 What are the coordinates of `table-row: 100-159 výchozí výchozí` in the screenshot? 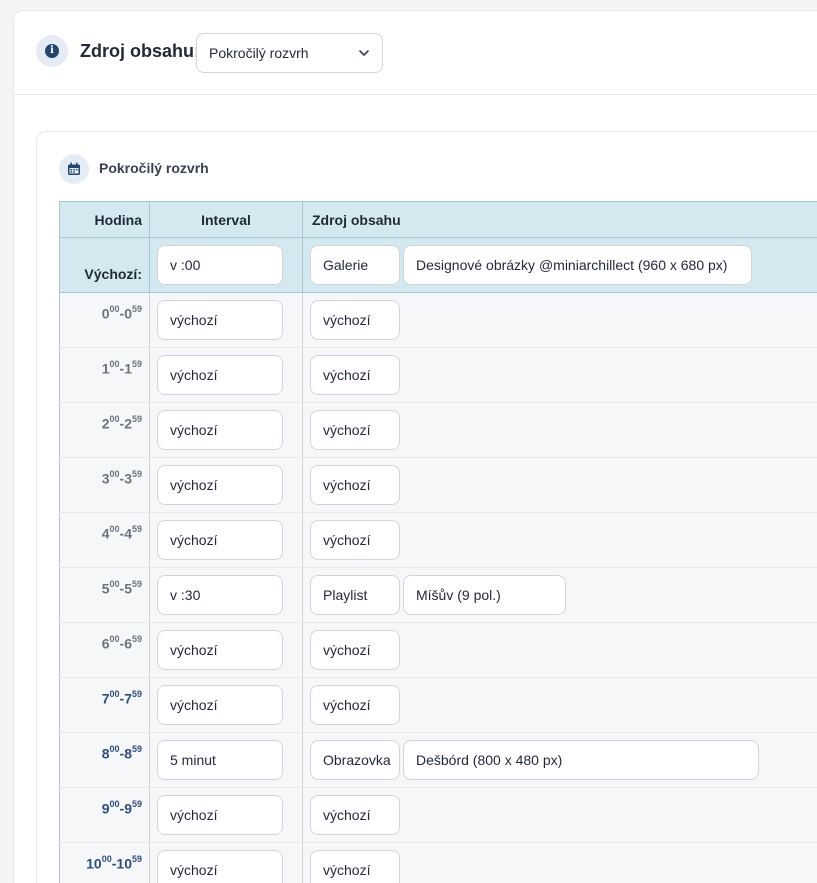 It's located at (438, 375).